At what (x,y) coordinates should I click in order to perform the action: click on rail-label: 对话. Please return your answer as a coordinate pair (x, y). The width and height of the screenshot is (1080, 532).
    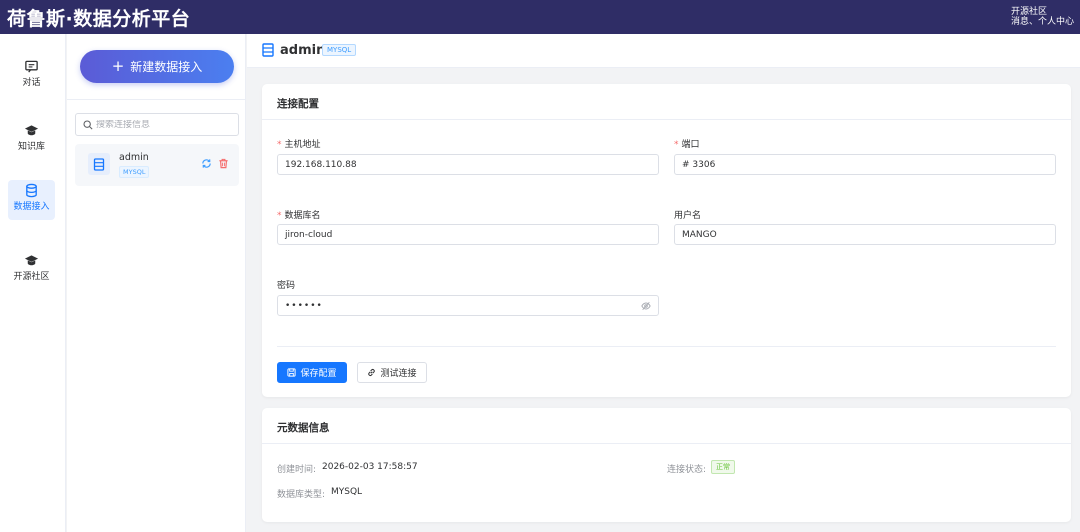
    Looking at the image, I should click on (31, 83).